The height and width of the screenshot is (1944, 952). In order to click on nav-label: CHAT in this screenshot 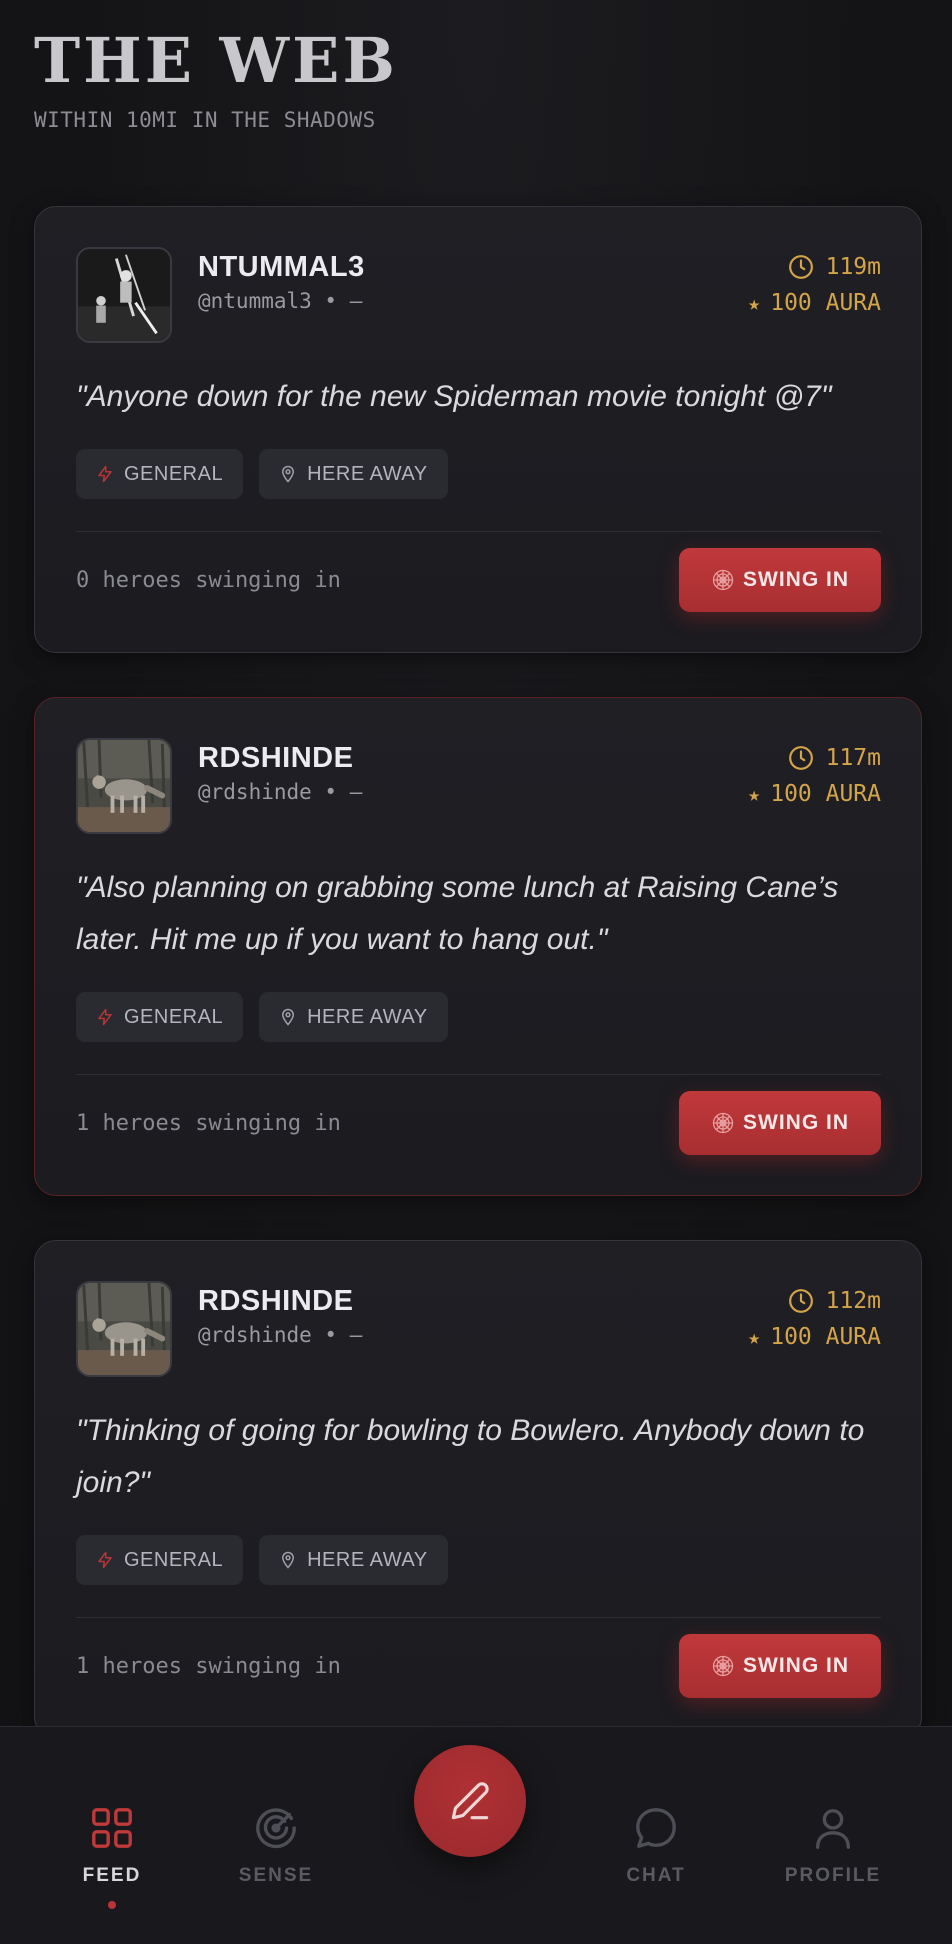, I will do `click(656, 1875)`.